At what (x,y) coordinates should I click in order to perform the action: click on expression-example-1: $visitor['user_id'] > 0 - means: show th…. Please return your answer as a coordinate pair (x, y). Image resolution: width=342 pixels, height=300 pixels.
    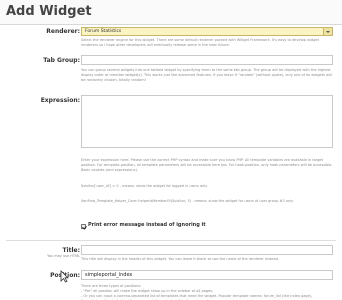
    Looking at the image, I should click on (144, 186).